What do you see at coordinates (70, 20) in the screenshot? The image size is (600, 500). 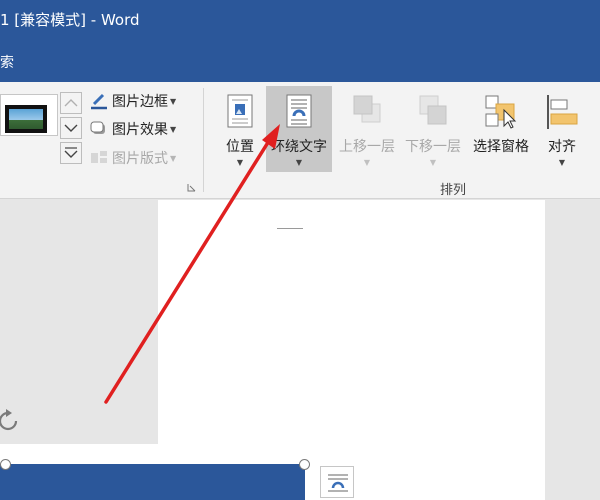 I see `window-title: 1 [兼容模式] - Word` at bounding box center [70, 20].